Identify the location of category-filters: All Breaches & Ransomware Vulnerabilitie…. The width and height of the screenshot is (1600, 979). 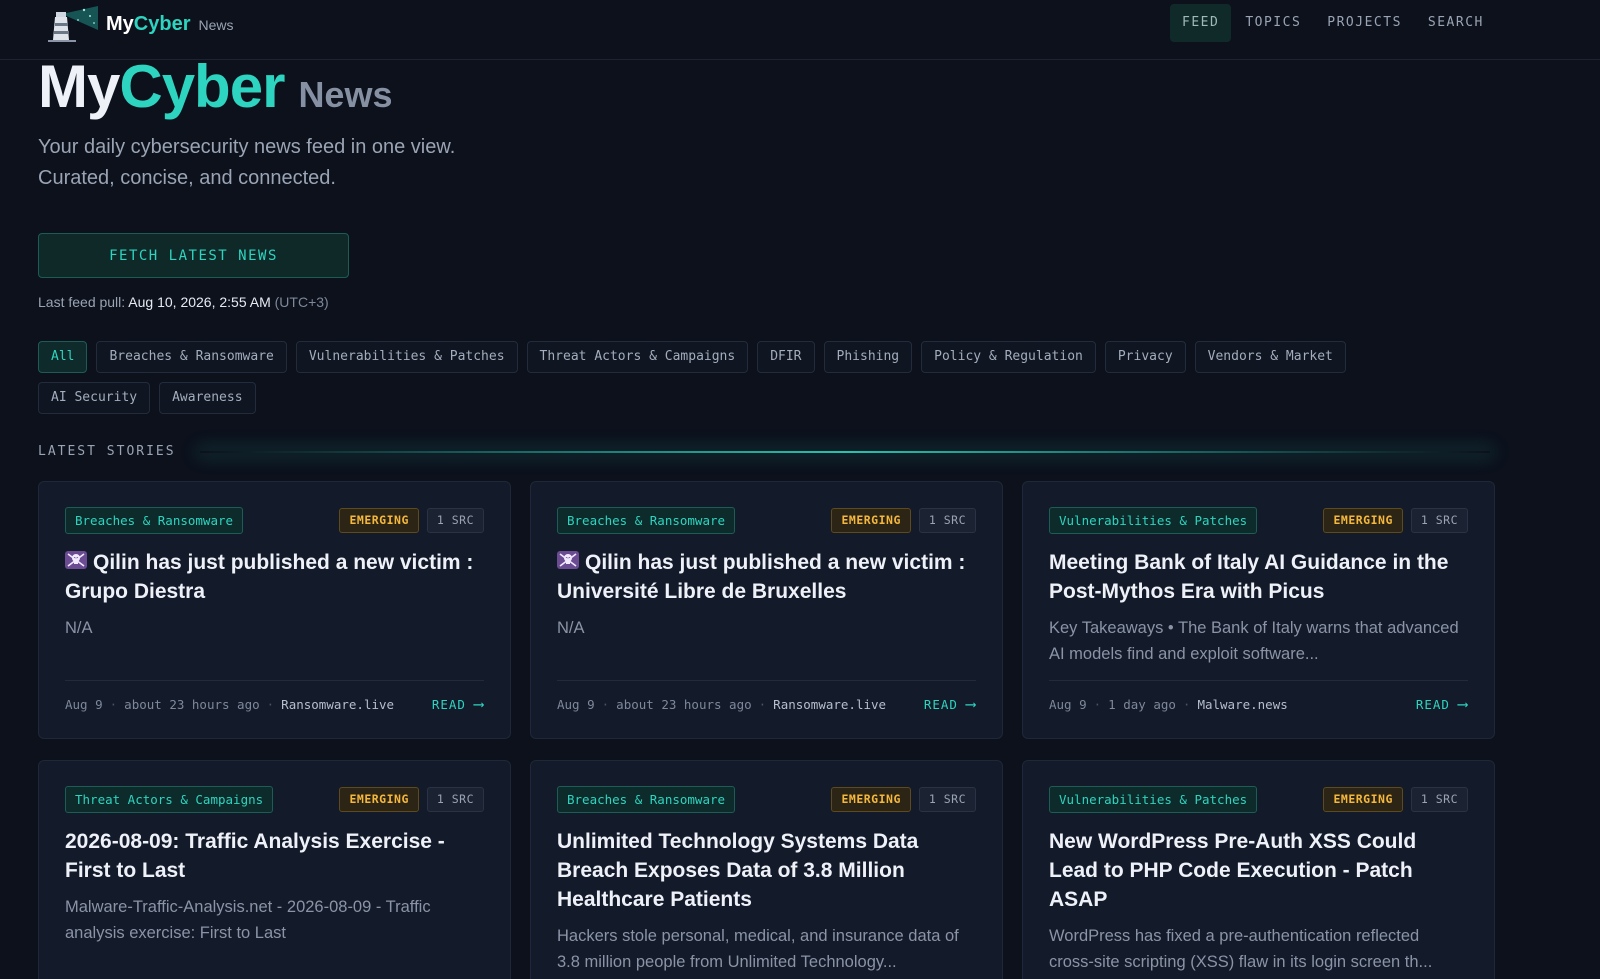
(748, 382).